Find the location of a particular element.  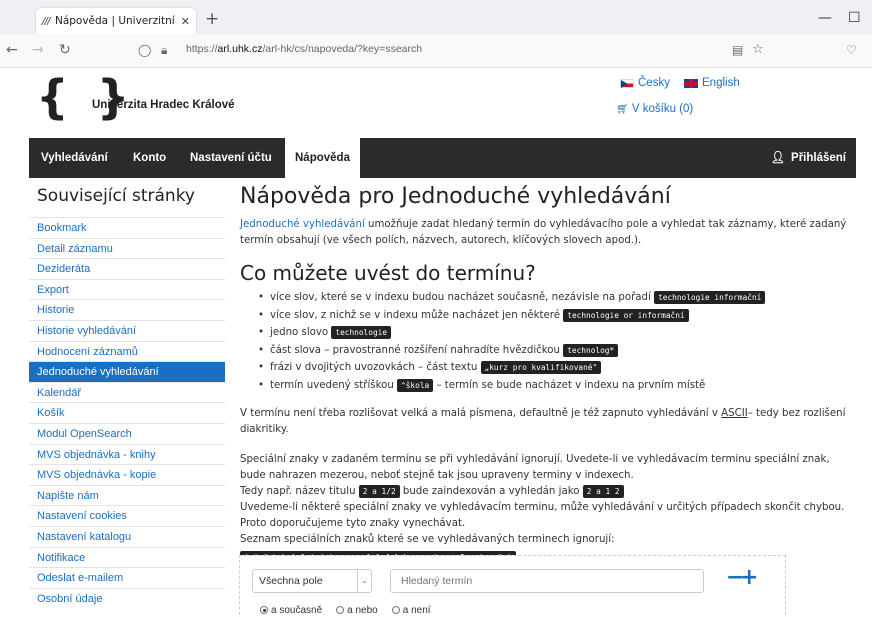

search-input is located at coordinates (547, 581).